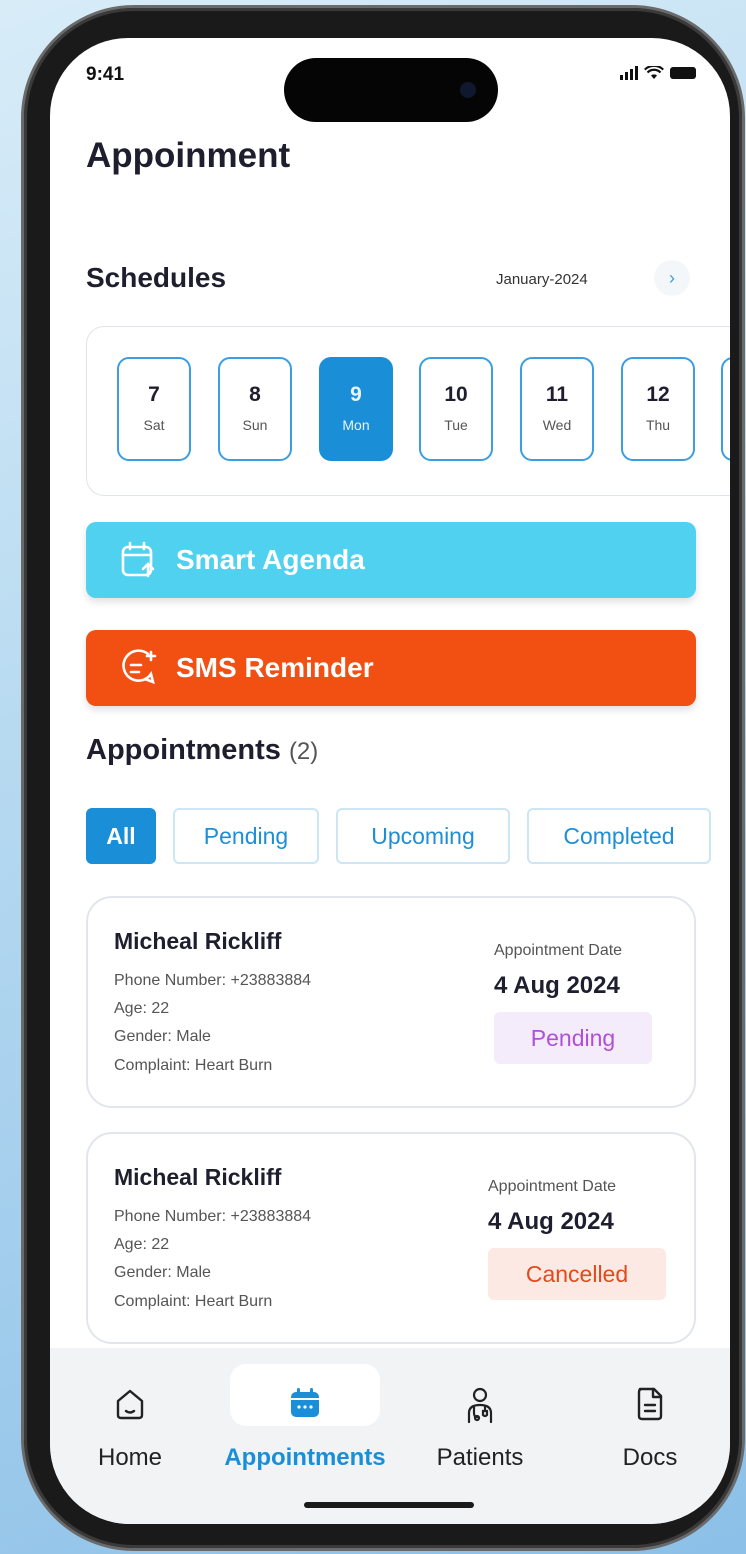 This screenshot has height=1554, width=746. Describe the element at coordinates (356, 394) in the screenshot. I see `day-number: 9` at that location.